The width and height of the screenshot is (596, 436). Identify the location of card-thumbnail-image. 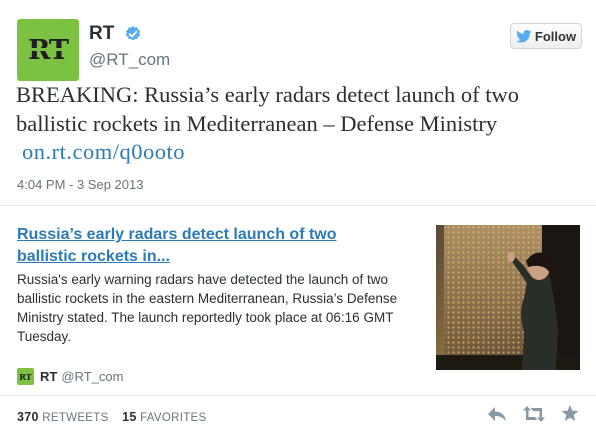
(508, 297).